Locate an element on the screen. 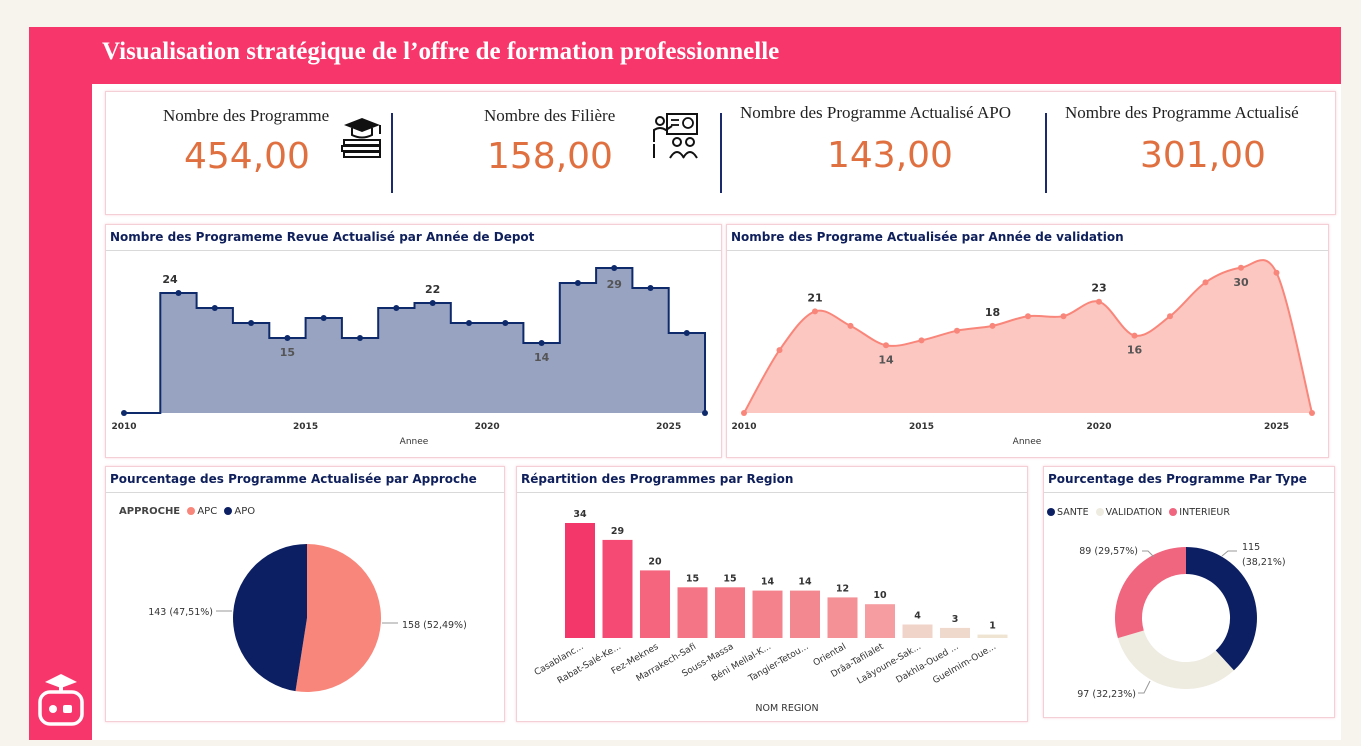  x-axis-label: NOM REGION is located at coordinates (786, 708).